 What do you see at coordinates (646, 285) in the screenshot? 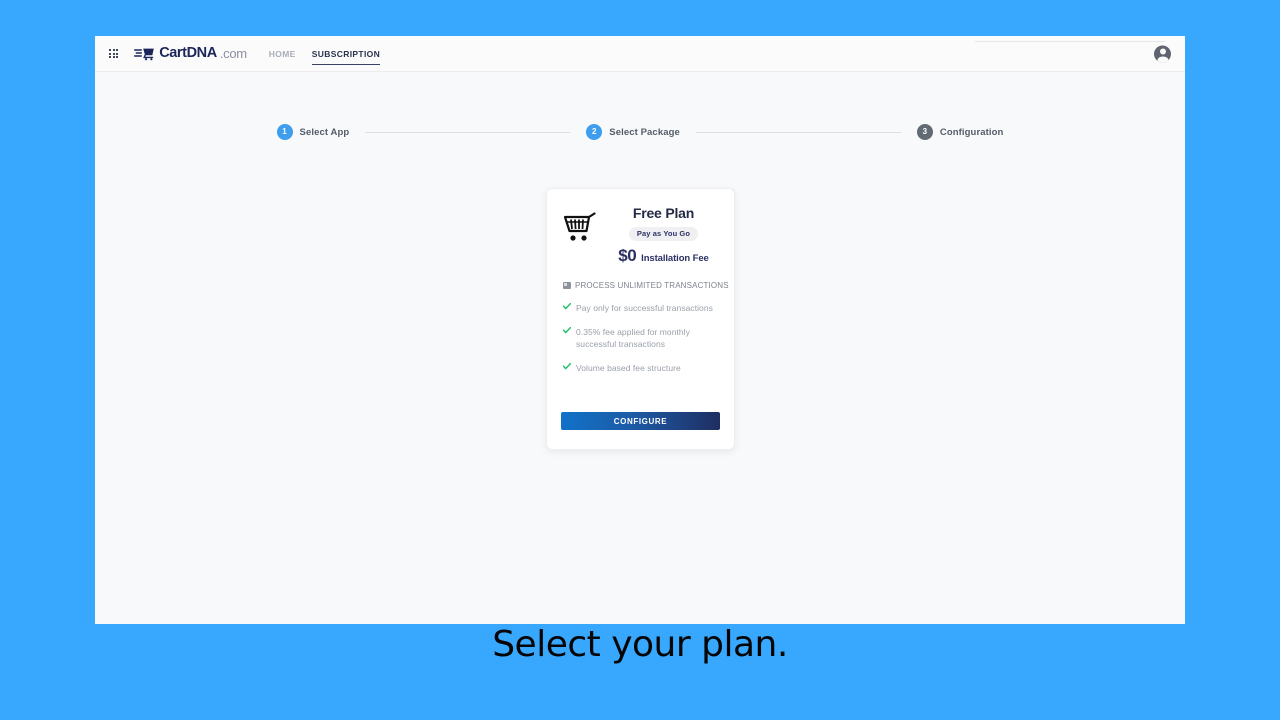
I see `plan-tagline-row: PROCESS UNLIMITED TRANSACTIONS` at bounding box center [646, 285].